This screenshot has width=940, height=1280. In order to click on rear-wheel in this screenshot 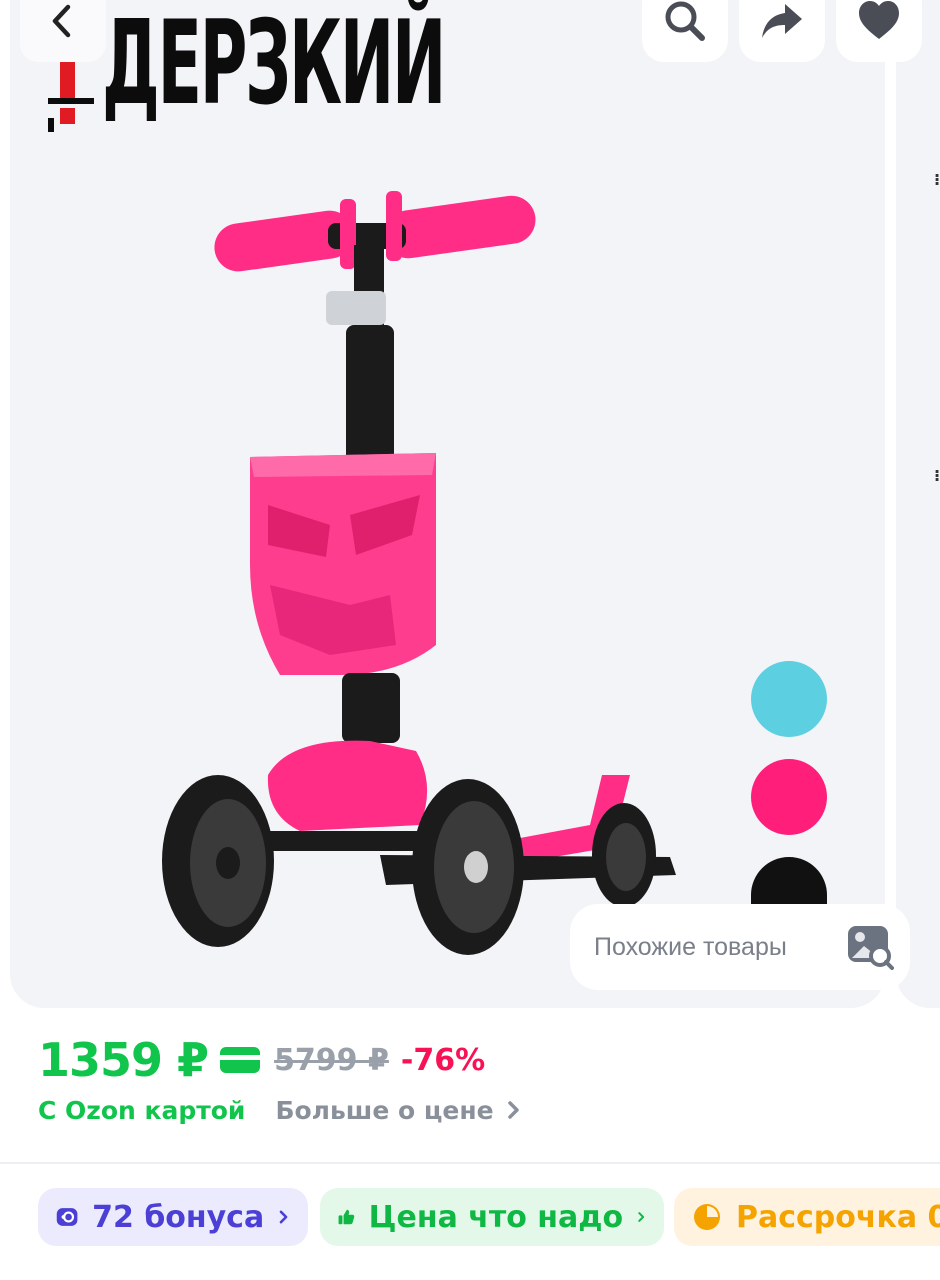, I will do `click(624, 855)`.